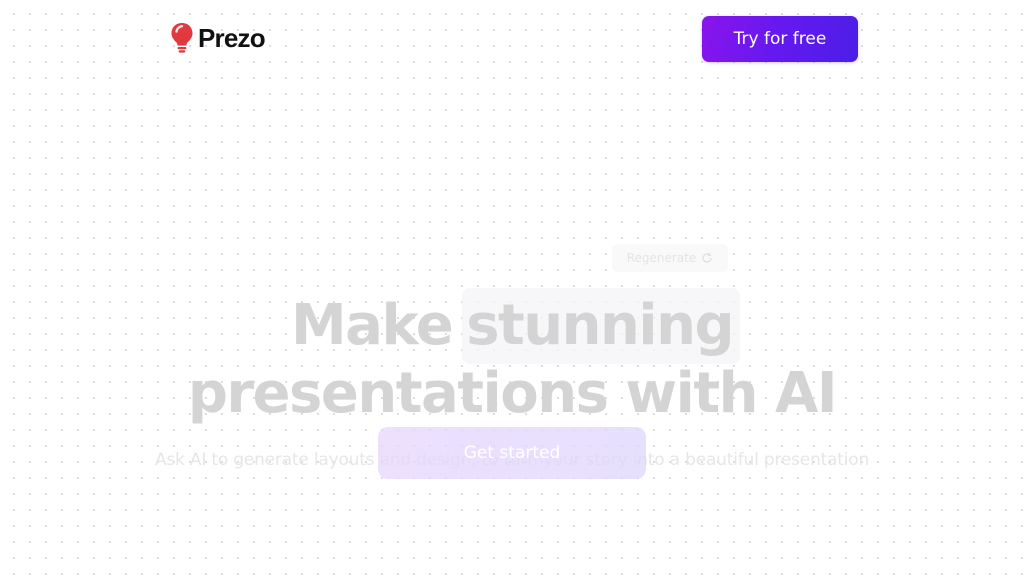  What do you see at coordinates (372, 325) in the screenshot?
I see `headline-word-make: Make` at bounding box center [372, 325].